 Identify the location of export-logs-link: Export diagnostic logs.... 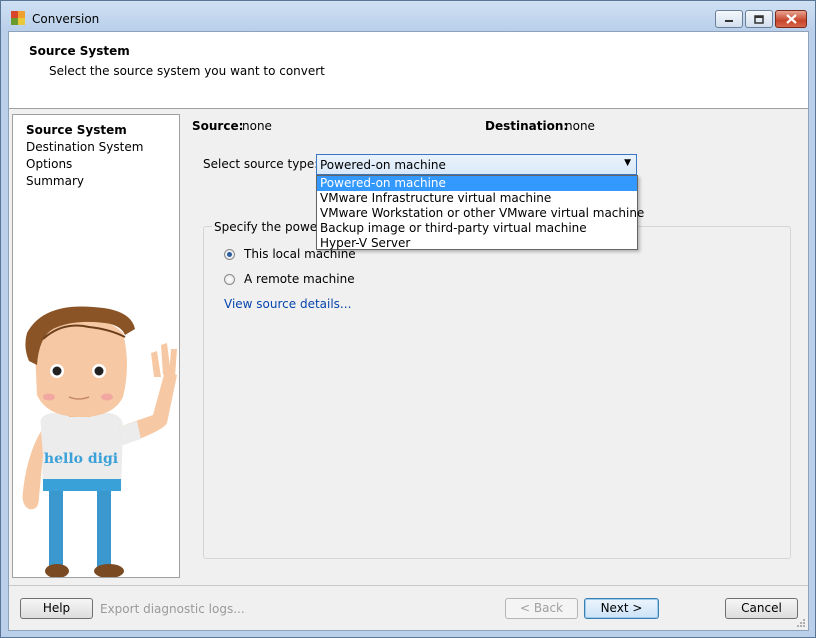
(172, 609).